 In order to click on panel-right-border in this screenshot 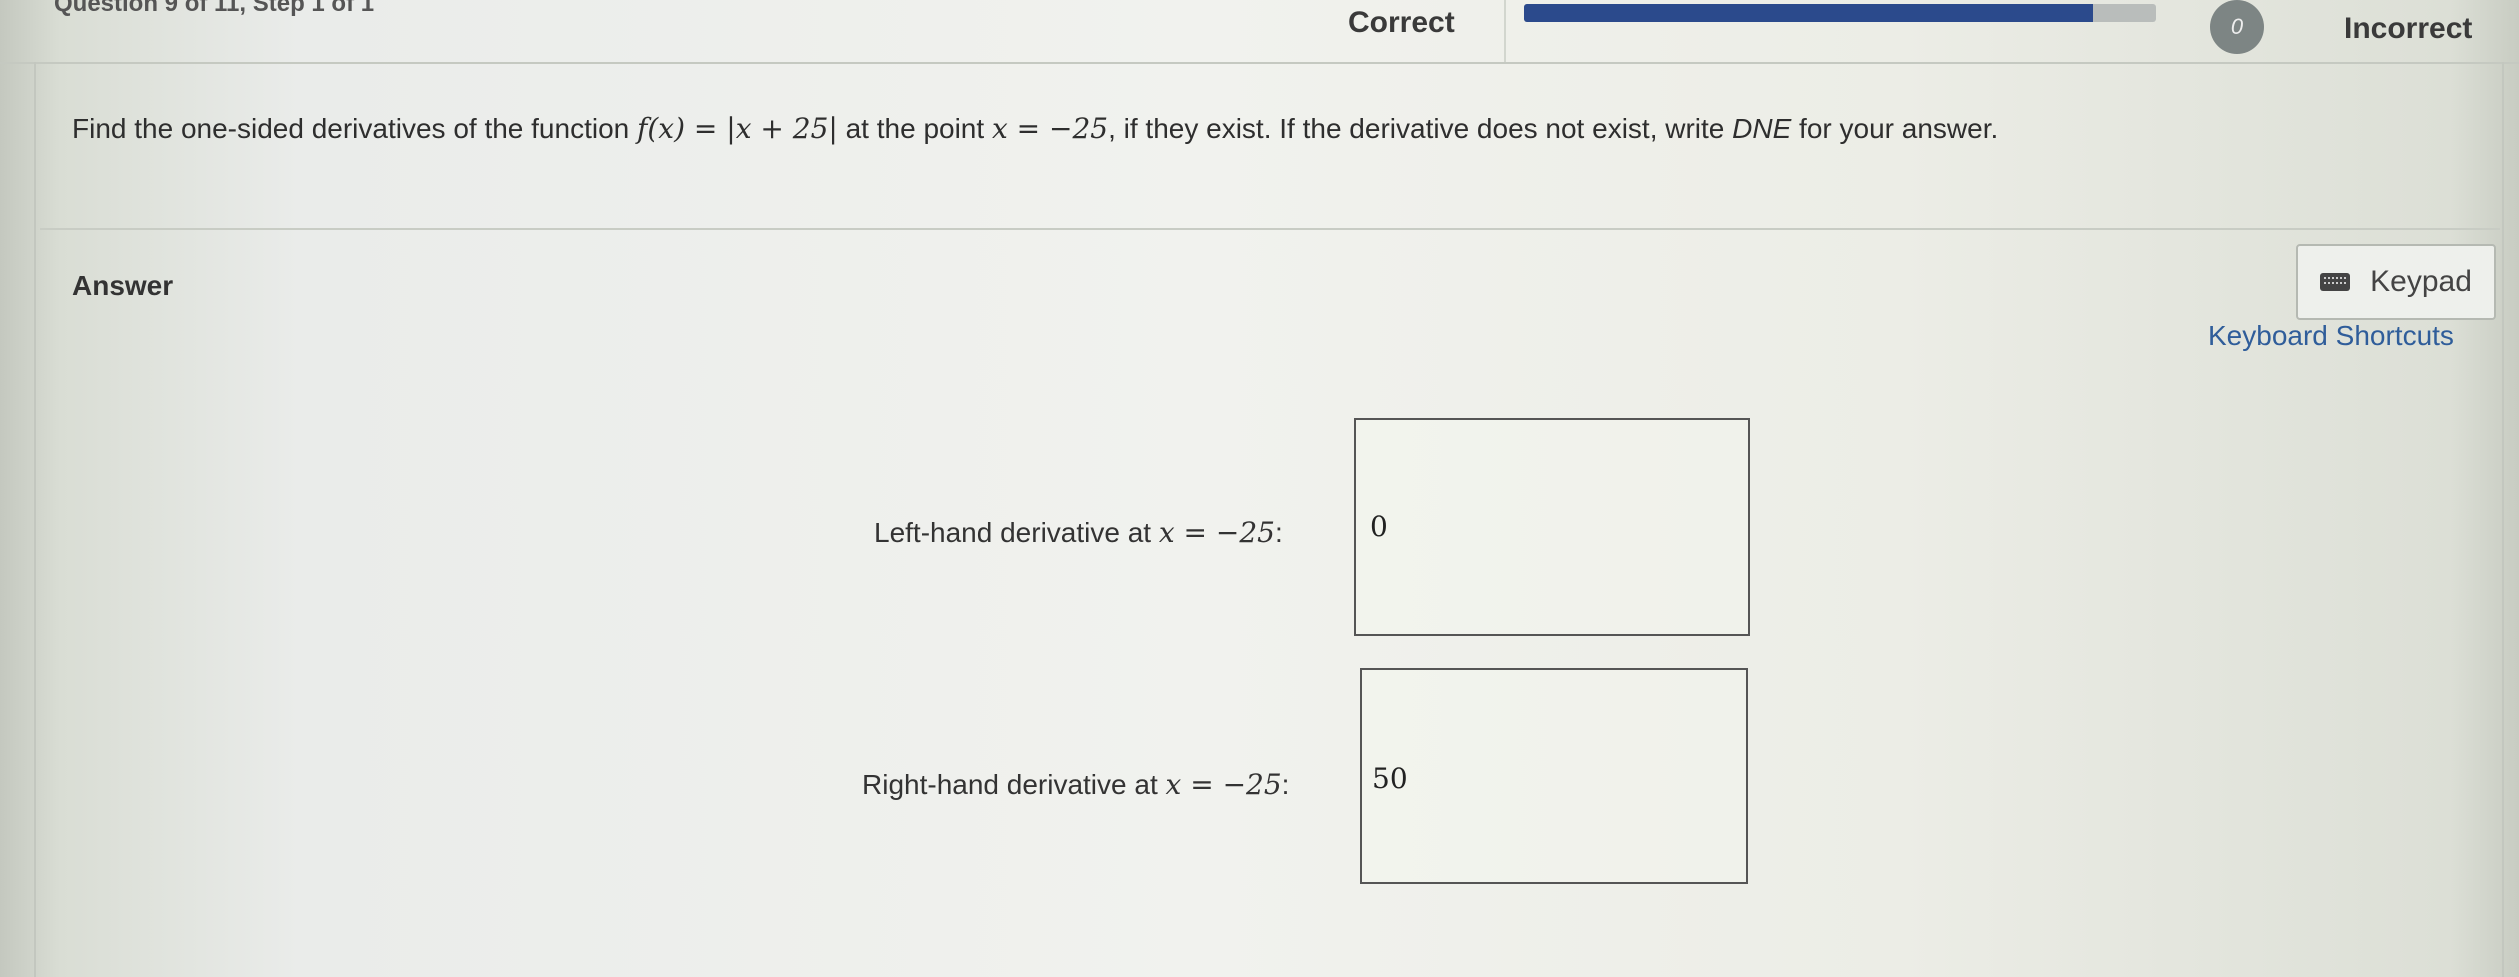, I will do `click(2503, 519)`.